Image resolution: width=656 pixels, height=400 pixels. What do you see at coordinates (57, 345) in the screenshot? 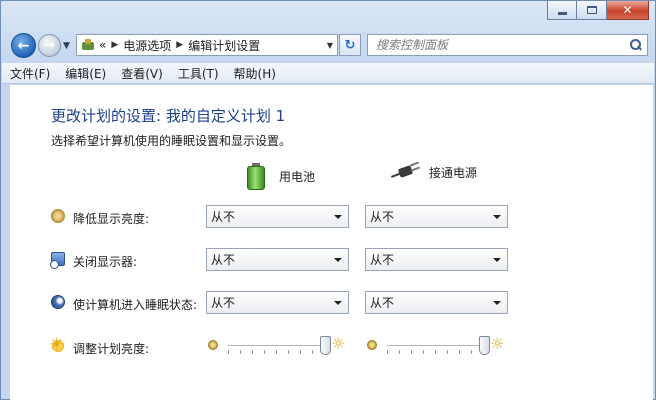
I see `brightness-sun-icon` at bounding box center [57, 345].